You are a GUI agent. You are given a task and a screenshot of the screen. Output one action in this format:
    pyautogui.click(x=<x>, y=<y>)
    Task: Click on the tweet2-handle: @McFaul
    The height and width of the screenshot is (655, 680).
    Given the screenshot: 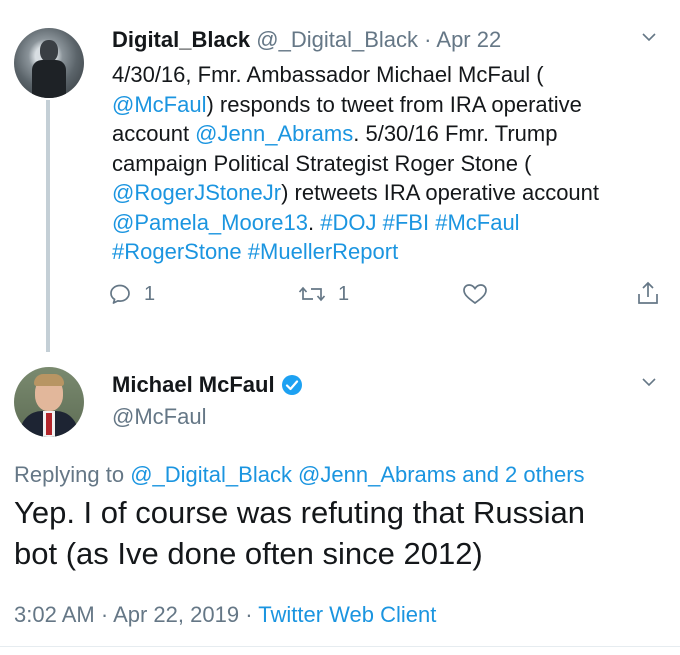 What is the action you would take?
    pyautogui.click(x=159, y=417)
    